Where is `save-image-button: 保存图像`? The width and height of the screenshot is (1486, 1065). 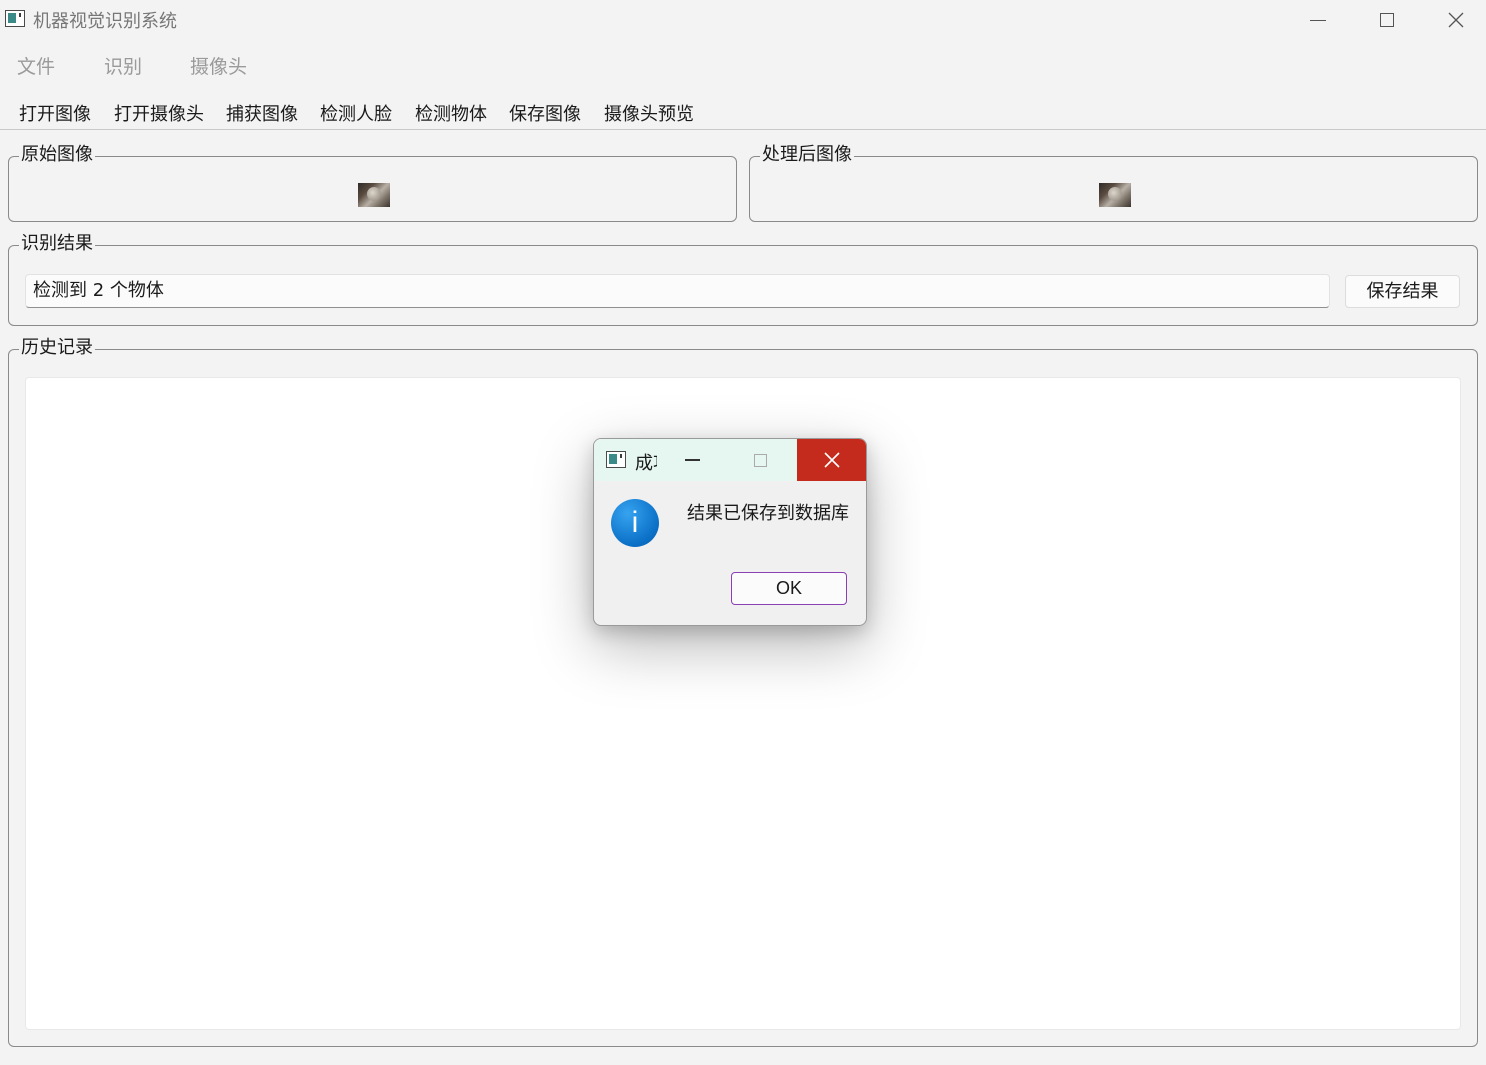
save-image-button: 保存图像 is located at coordinates (545, 113).